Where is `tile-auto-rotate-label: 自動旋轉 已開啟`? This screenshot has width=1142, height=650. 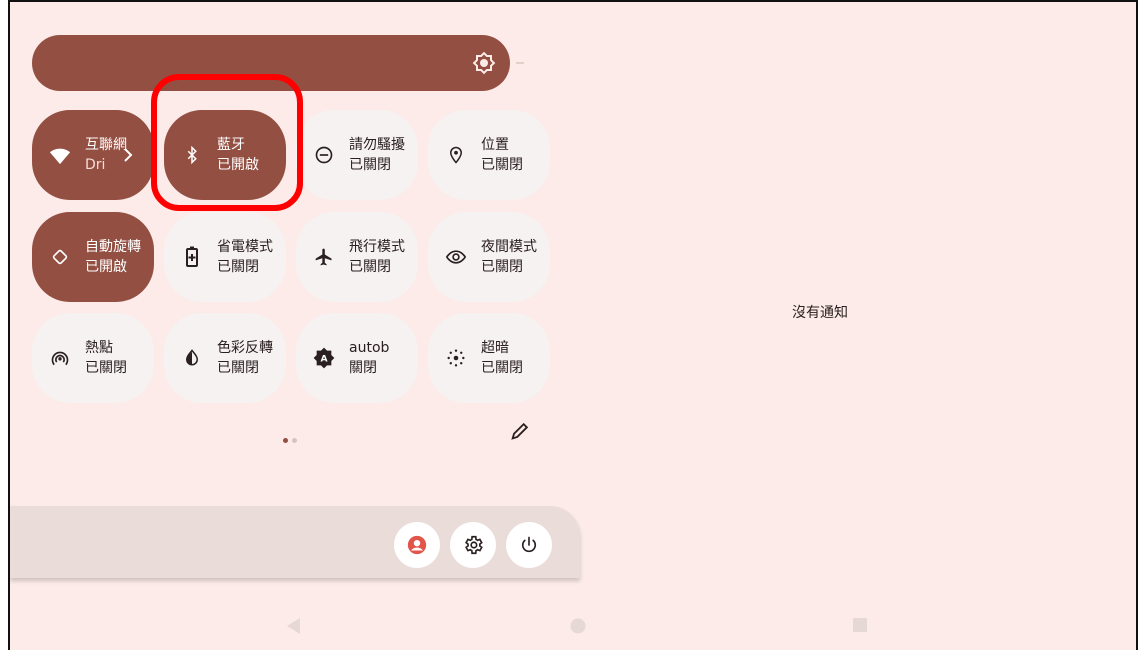
tile-auto-rotate-label: 自動旋轉 已開啟 is located at coordinates (113, 257).